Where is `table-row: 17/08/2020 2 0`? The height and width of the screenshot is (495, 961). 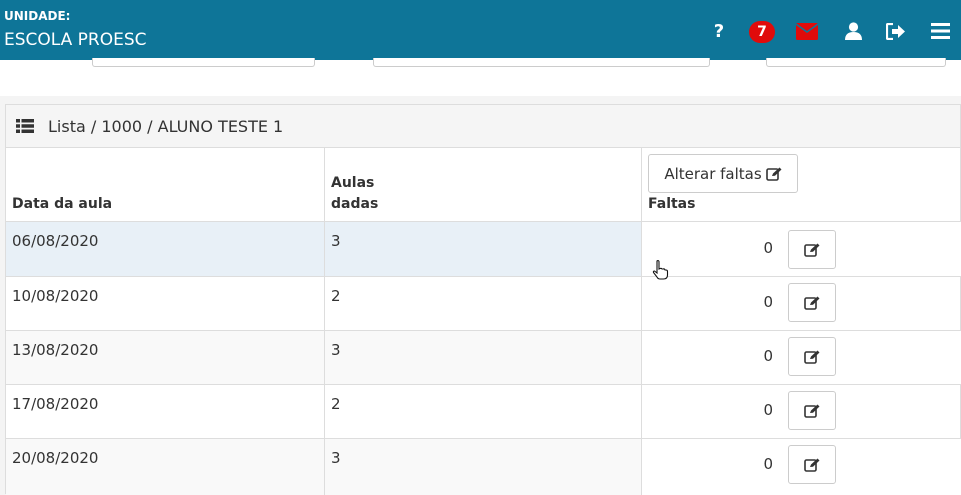
table-row: 17/08/2020 2 0 is located at coordinates (483, 412).